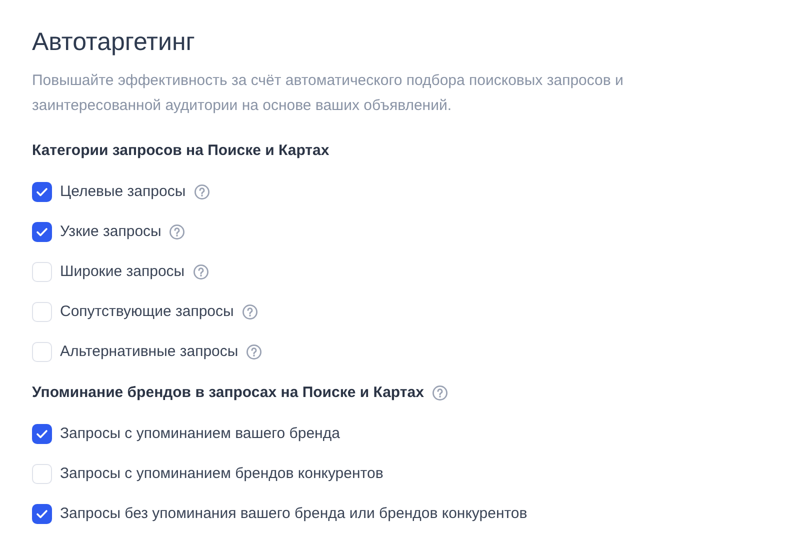 This screenshot has height=556, width=807. What do you see at coordinates (149, 352) in the screenshot?
I see `checkbox-label: Альтернативные запросы` at bounding box center [149, 352].